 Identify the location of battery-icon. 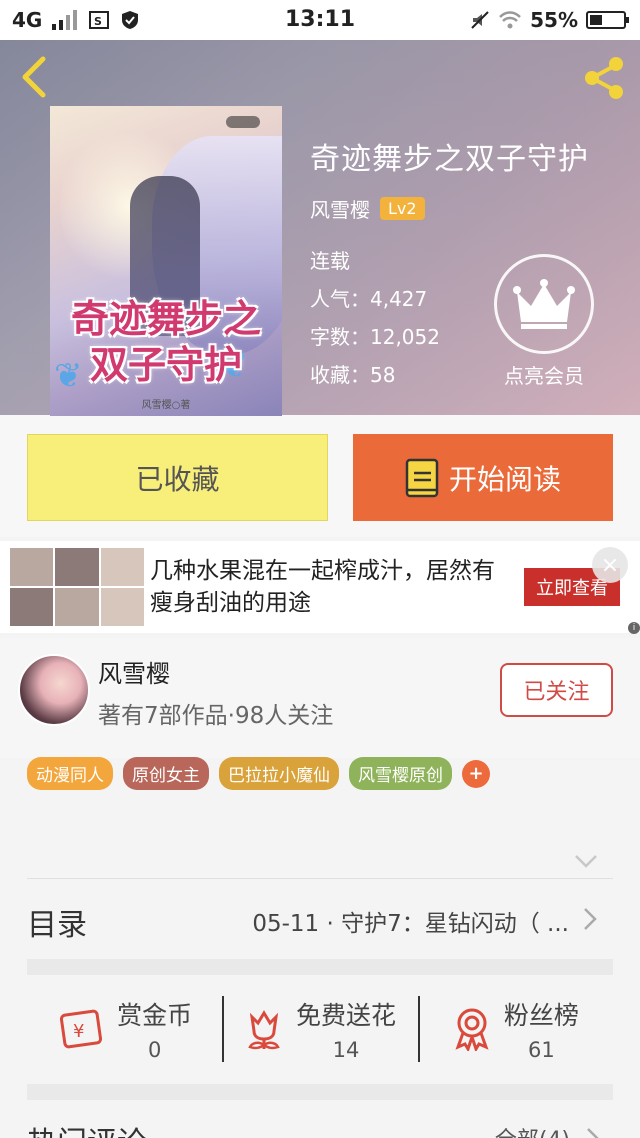
(607, 20).